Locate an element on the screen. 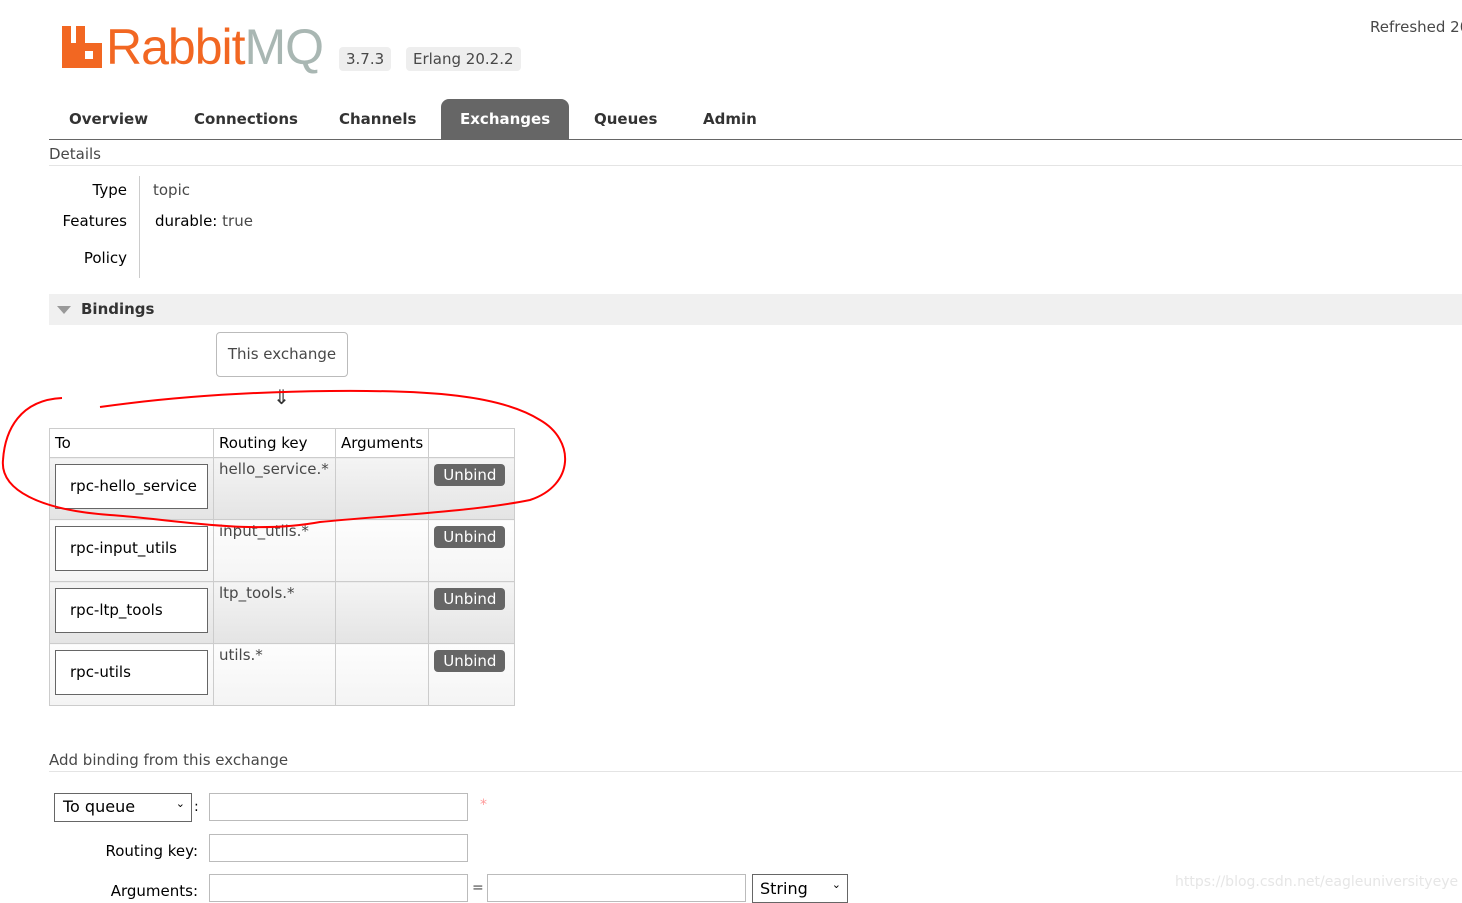  version-badge: 3.7.3 is located at coordinates (365, 59).